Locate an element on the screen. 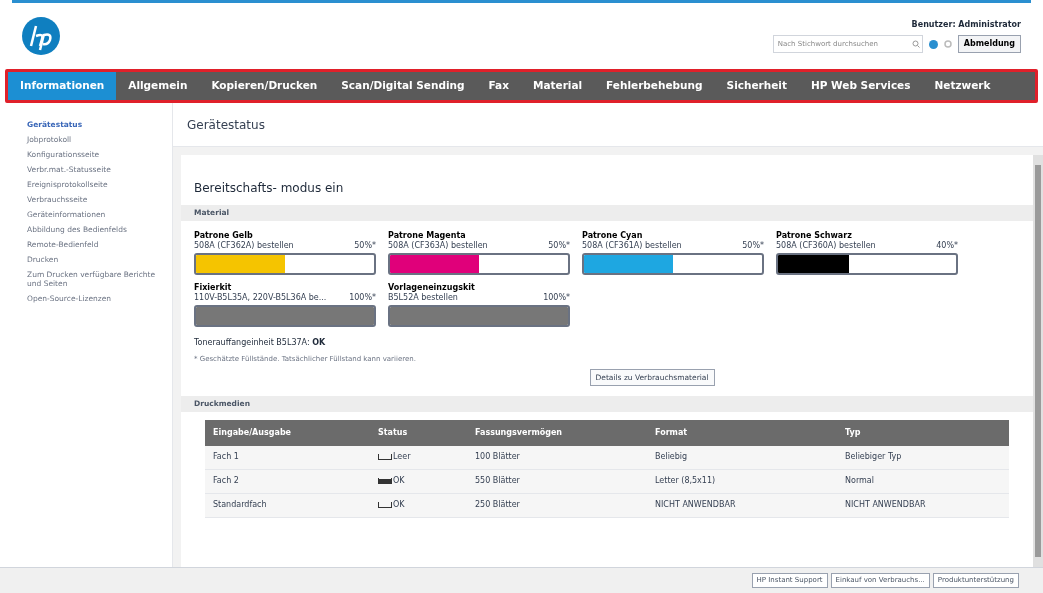  order-link: B5L52A bestellen is located at coordinates (423, 298).